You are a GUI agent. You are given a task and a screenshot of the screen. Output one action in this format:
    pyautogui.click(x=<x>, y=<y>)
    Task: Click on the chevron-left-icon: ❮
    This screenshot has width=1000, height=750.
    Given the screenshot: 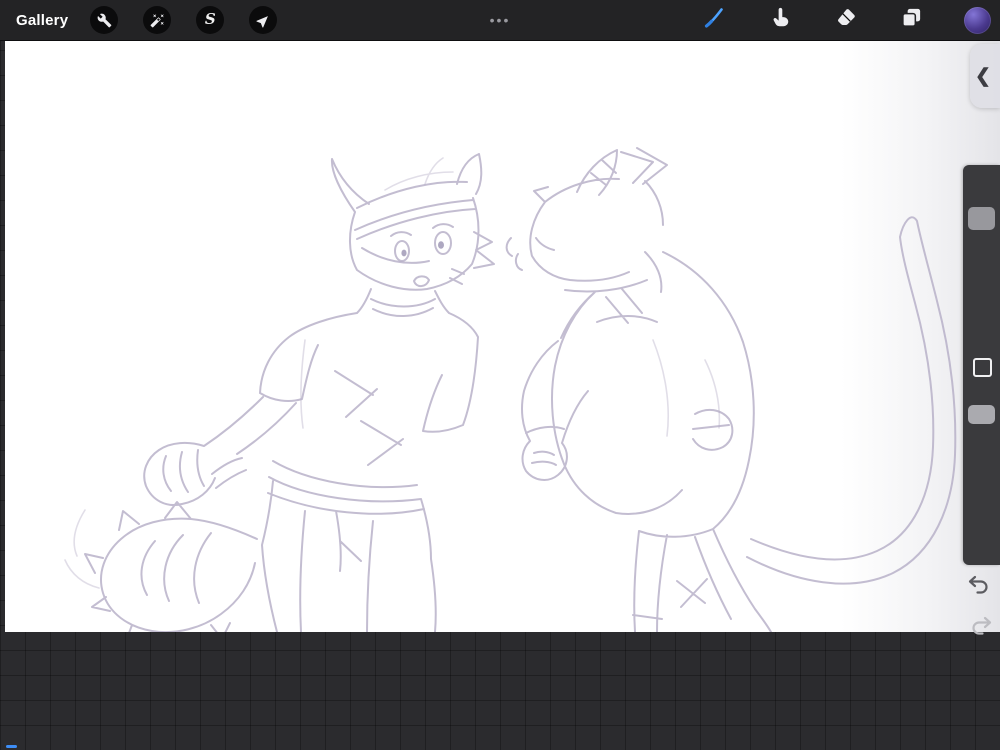 What is the action you would take?
    pyautogui.click(x=983, y=76)
    